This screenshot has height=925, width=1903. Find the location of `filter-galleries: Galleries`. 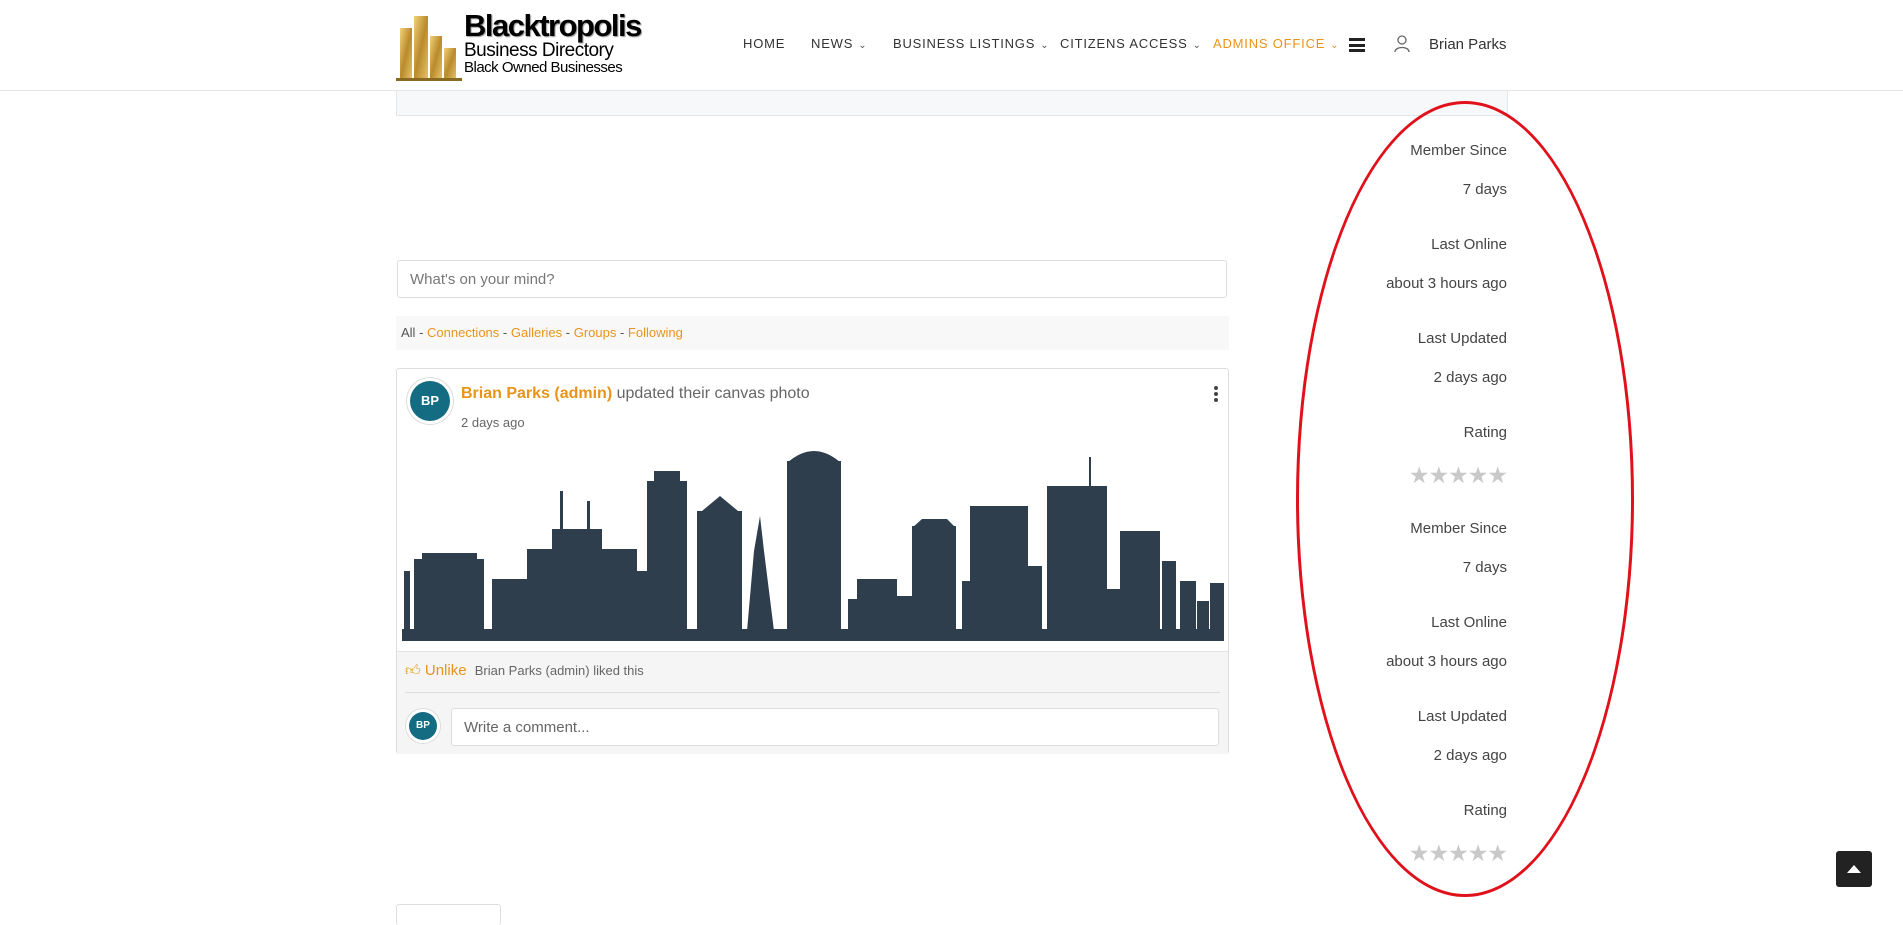

filter-galleries: Galleries is located at coordinates (536, 332).